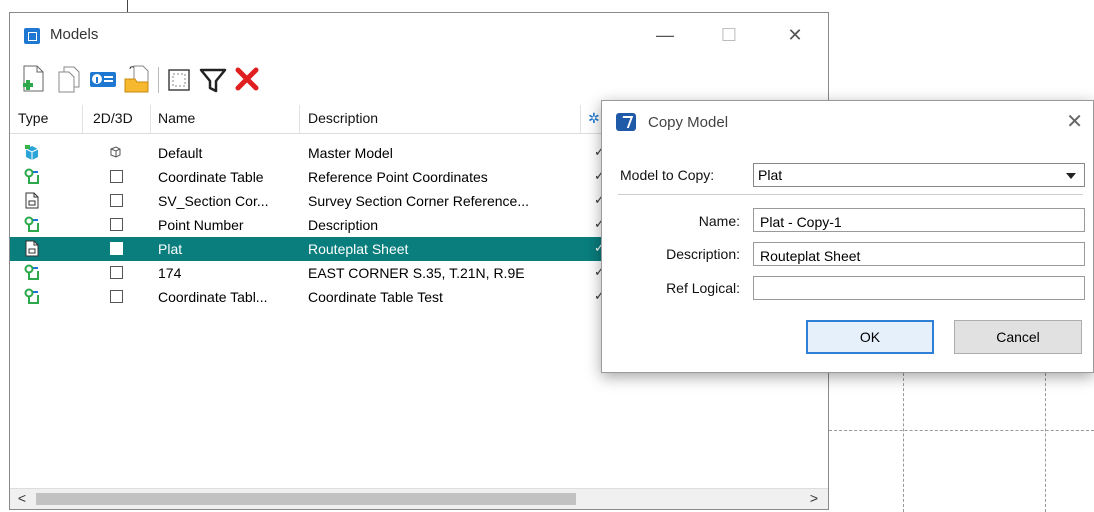  Describe the element at coordinates (350, 153) in the screenshot. I see `model-description: Master Model` at that location.